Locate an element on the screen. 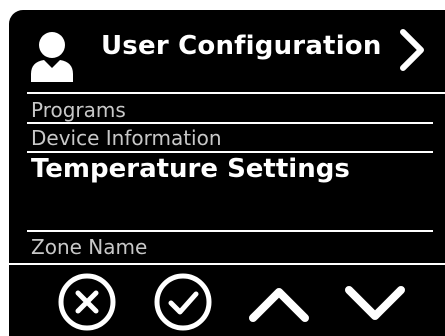  chevron-down-icon is located at coordinates (375, 304).